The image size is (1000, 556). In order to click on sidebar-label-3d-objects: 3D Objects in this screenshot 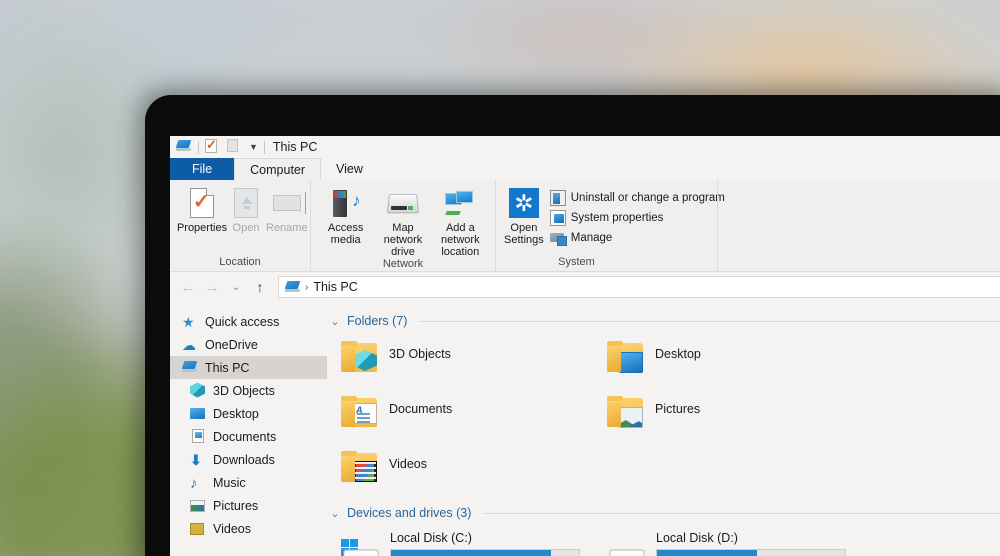, I will do `click(244, 390)`.